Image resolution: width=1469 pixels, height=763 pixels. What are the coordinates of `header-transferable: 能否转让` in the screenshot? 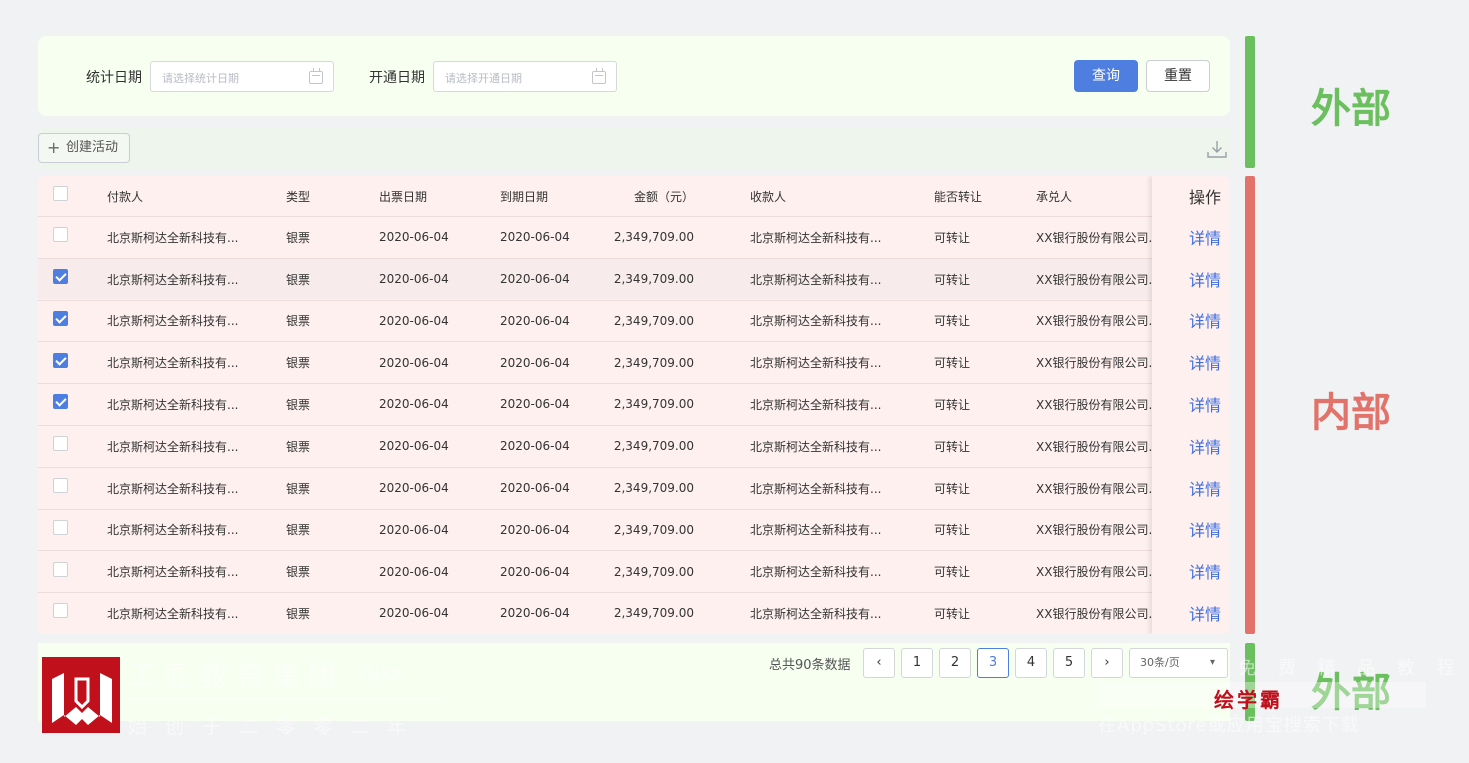 It's located at (958, 196).